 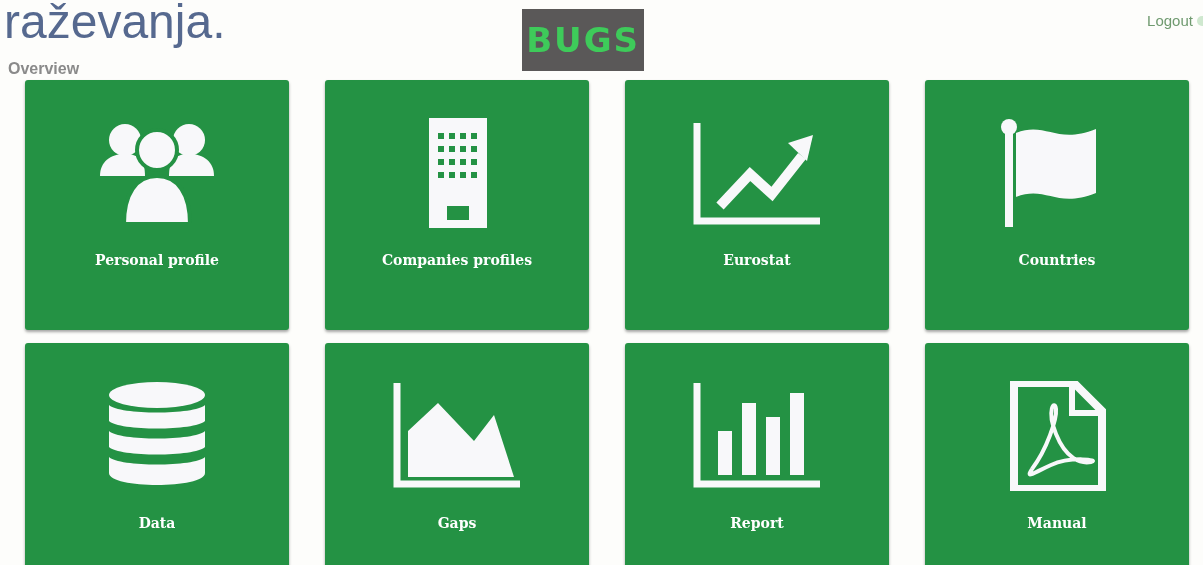 What do you see at coordinates (1057, 205) in the screenshot?
I see `menu-tile: Countries` at bounding box center [1057, 205].